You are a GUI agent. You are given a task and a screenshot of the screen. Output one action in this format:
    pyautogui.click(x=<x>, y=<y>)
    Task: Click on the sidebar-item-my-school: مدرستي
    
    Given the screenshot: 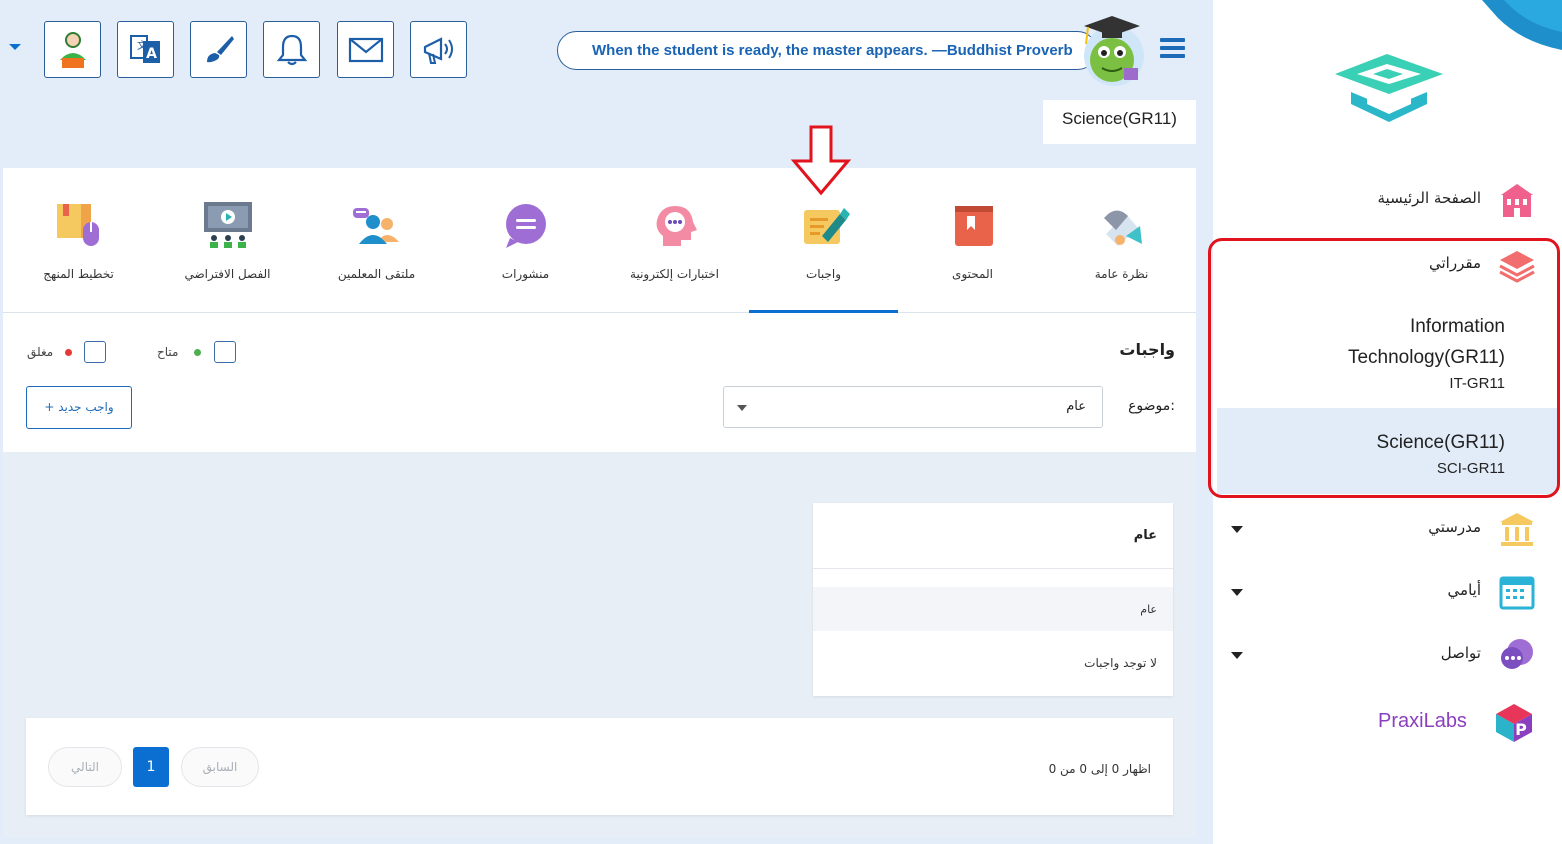 What is the action you would take?
    pyautogui.click(x=1387, y=530)
    